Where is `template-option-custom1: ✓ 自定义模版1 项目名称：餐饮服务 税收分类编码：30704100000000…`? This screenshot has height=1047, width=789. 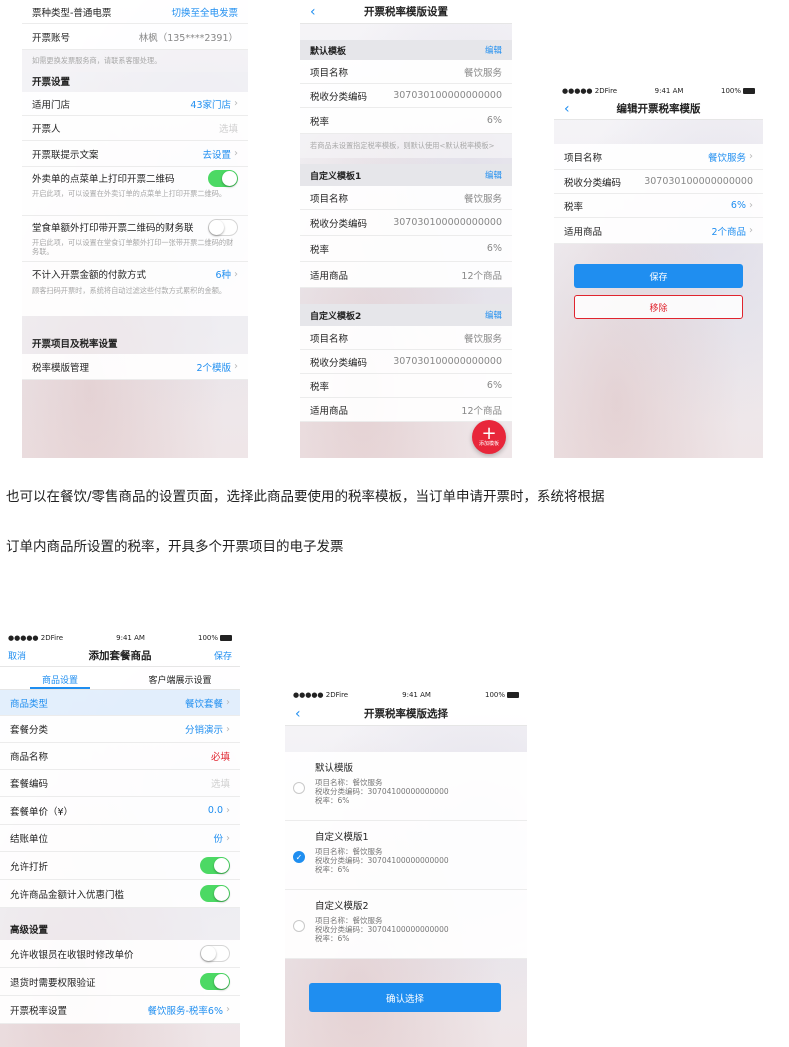 template-option-custom1: ✓ 自定义模版1 项目名称：餐饮服务 税收分类编码：30704100000000… is located at coordinates (406, 855).